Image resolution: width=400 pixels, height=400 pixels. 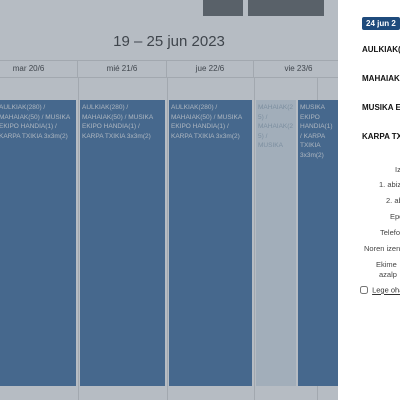 I want to click on day-header-thu: jue 22/6, so click(x=210, y=69).